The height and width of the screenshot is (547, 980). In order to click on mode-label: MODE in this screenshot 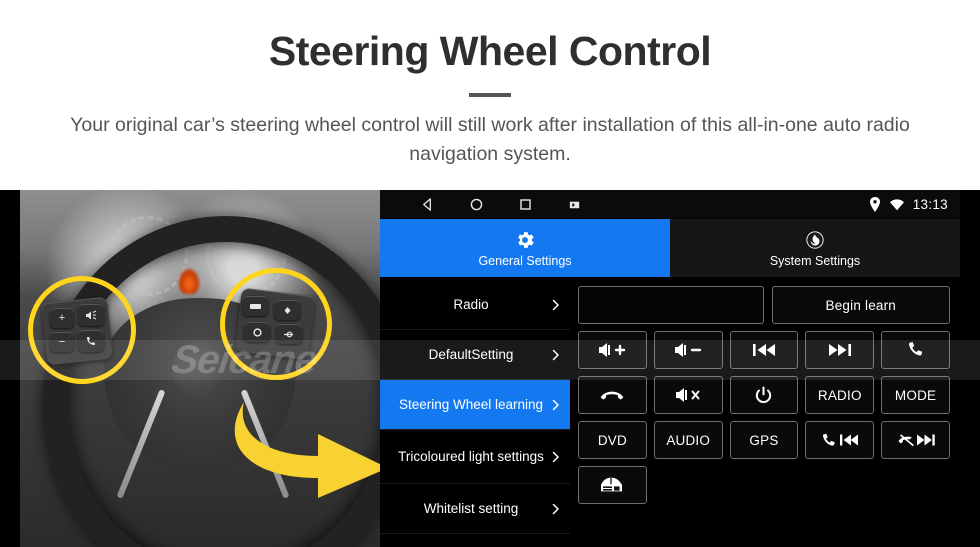, I will do `click(915, 395)`.